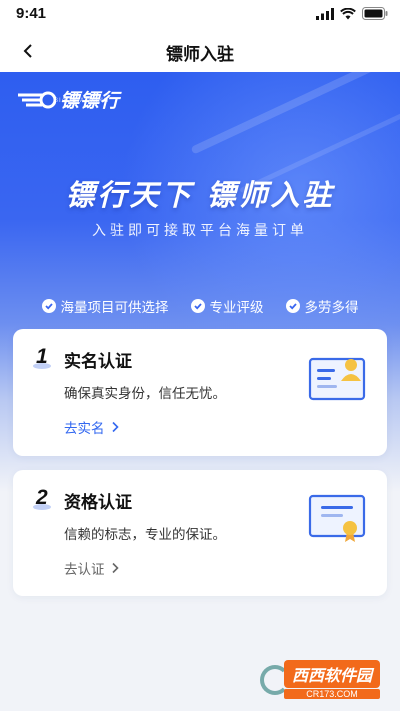 The width and height of the screenshot is (400, 711). Describe the element at coordinates (42, 497) in the screenshot. I see `step-number: 2` at that location.